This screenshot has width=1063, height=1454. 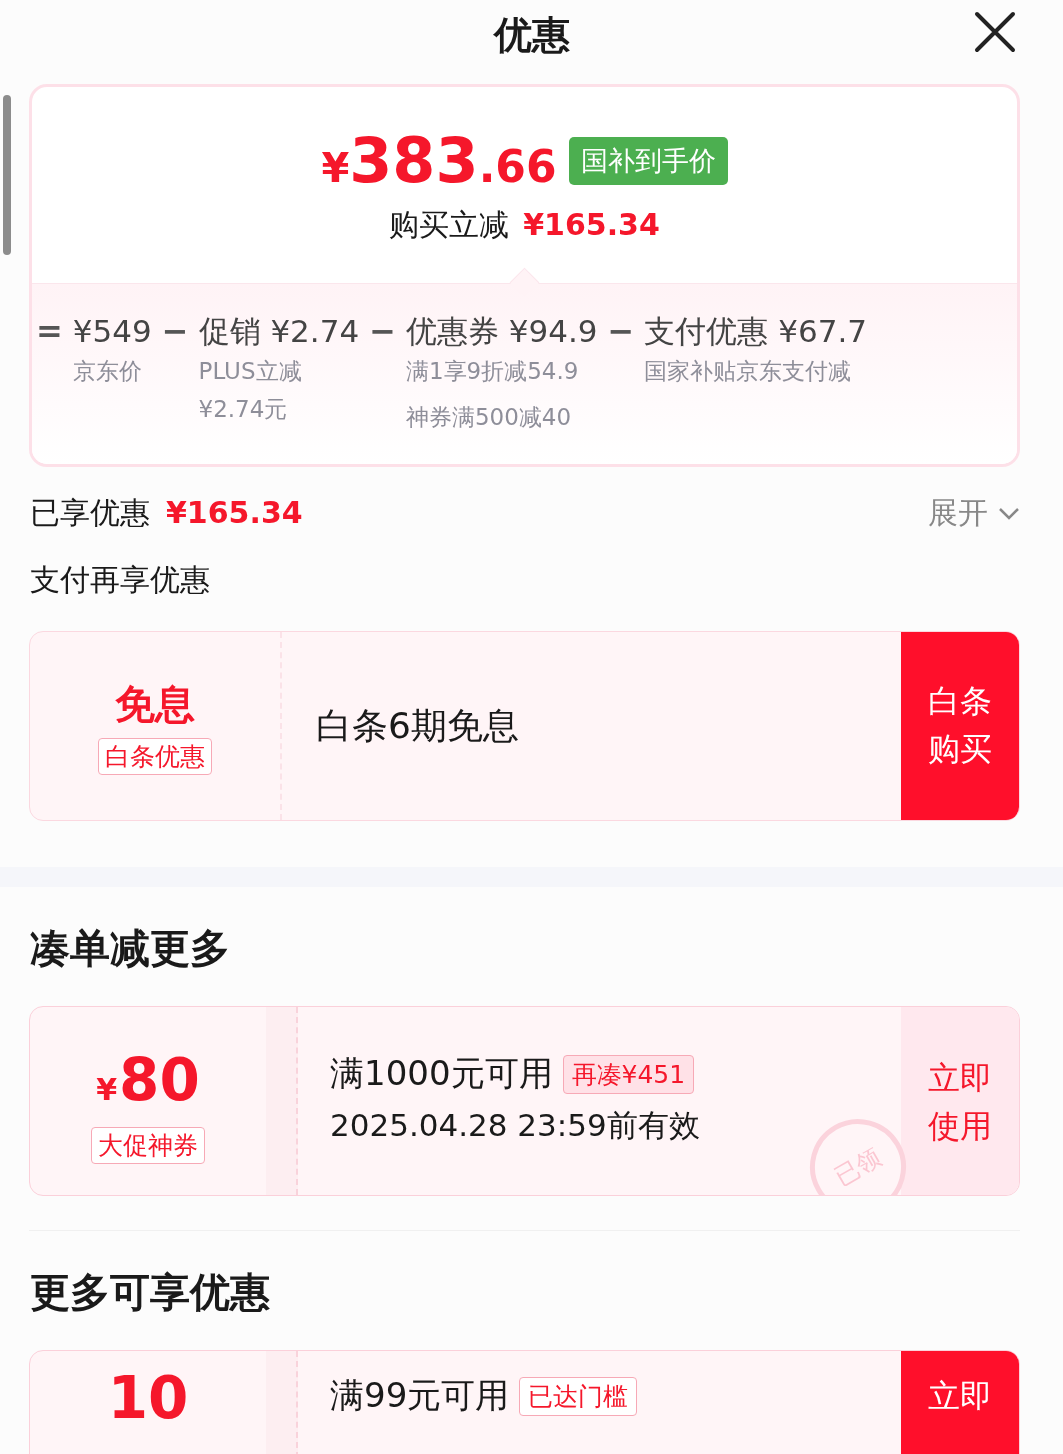 I want to click on coupon-tag: 大促神券, so click(x=148, y=1145).